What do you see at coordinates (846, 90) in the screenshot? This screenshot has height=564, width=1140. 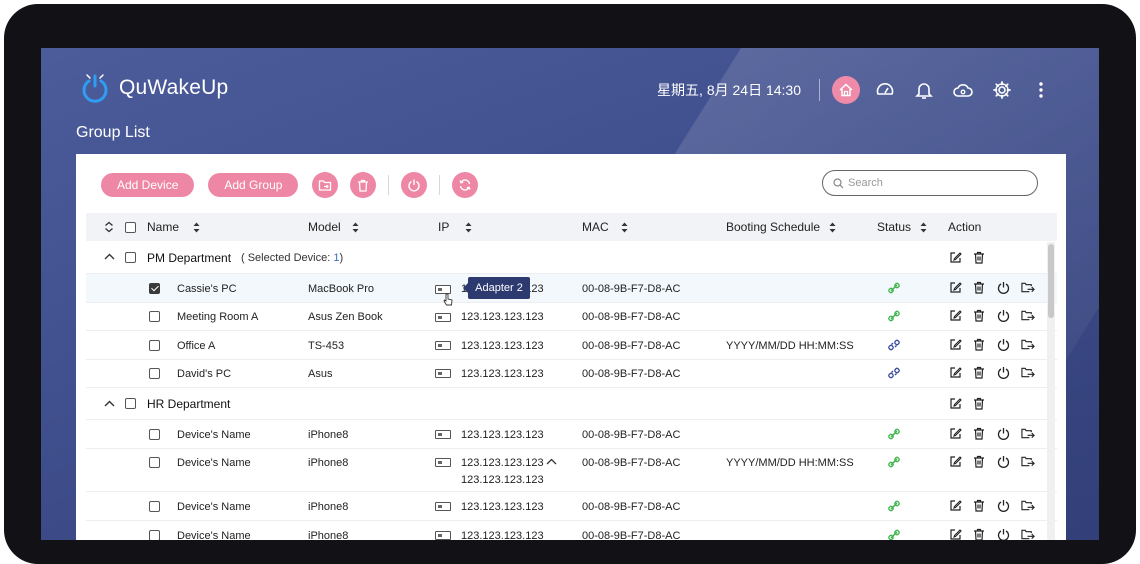 I see `home-icon` at bounding box center [846, 90].